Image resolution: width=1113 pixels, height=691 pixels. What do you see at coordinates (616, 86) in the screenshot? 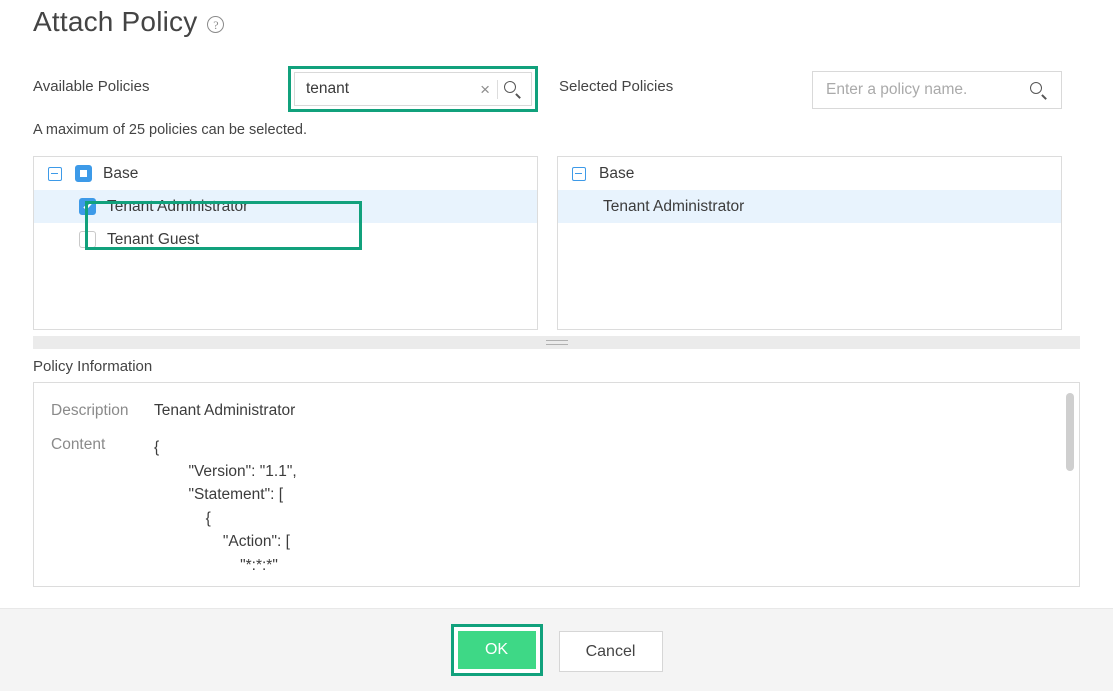
I see `selected-policies-label: Selected Policies` at bounding box center [616, 86].